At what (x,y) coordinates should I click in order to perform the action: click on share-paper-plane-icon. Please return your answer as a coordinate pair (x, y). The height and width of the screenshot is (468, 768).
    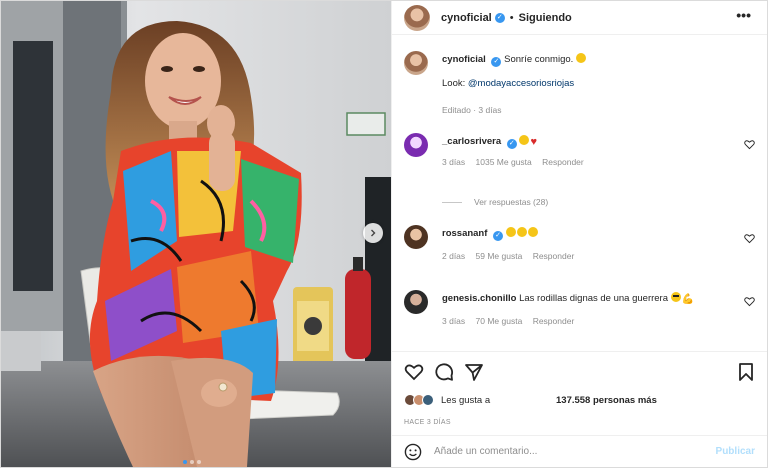
    Looking at the image, I should click on (474, 372).